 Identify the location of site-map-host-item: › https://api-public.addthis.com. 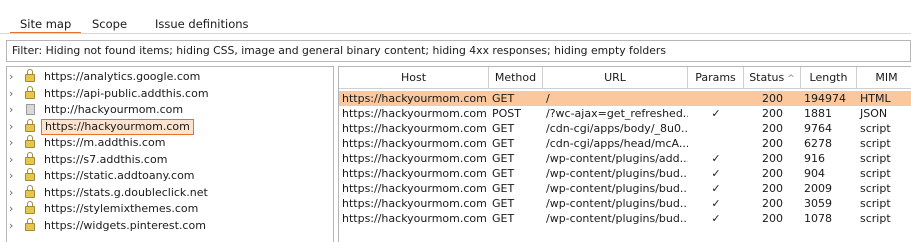
(170, 93).